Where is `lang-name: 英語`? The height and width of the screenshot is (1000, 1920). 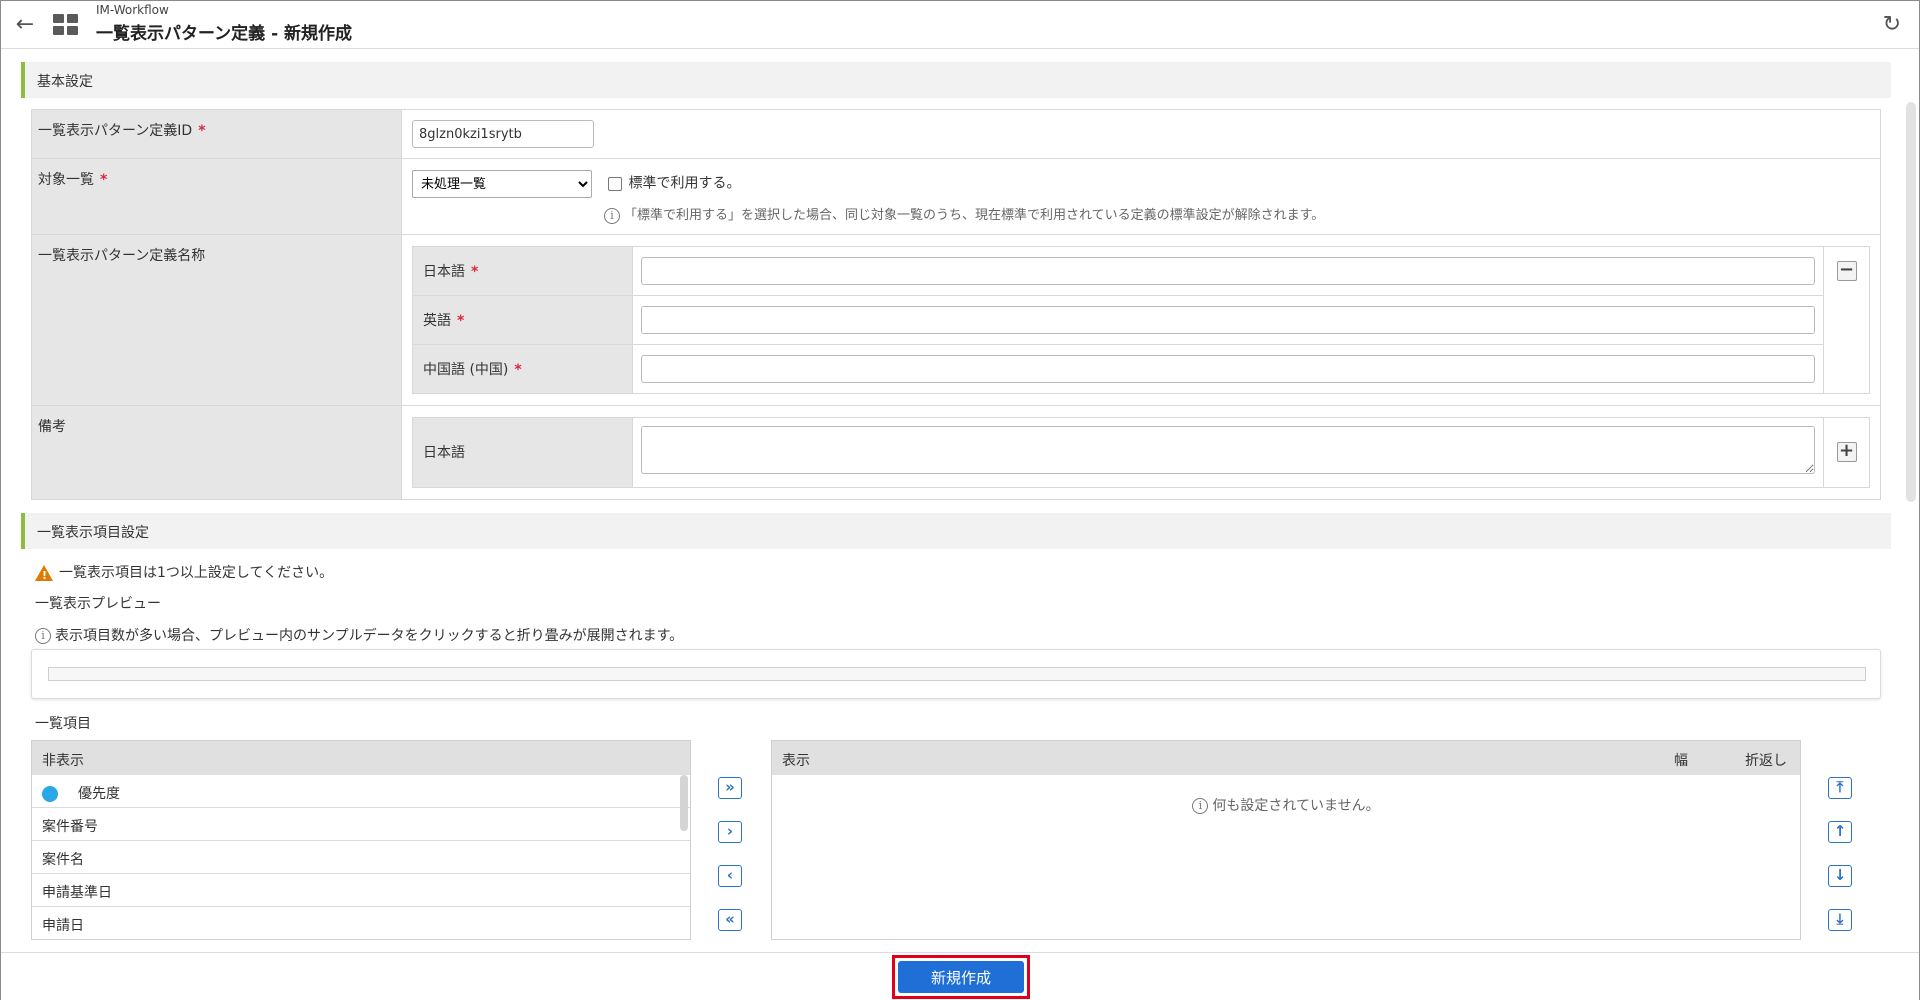 lang-name: 英語 is located at coordinates (437, 320).